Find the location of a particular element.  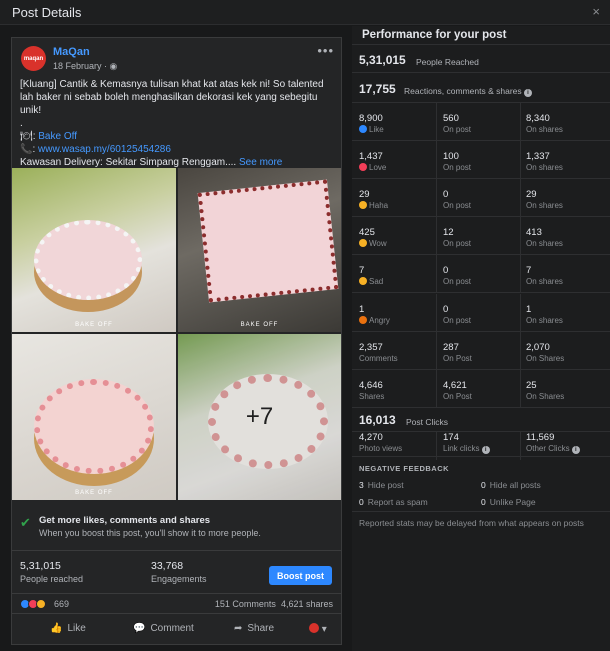

angry-reaction-icon is located at coordinates (363, 319).